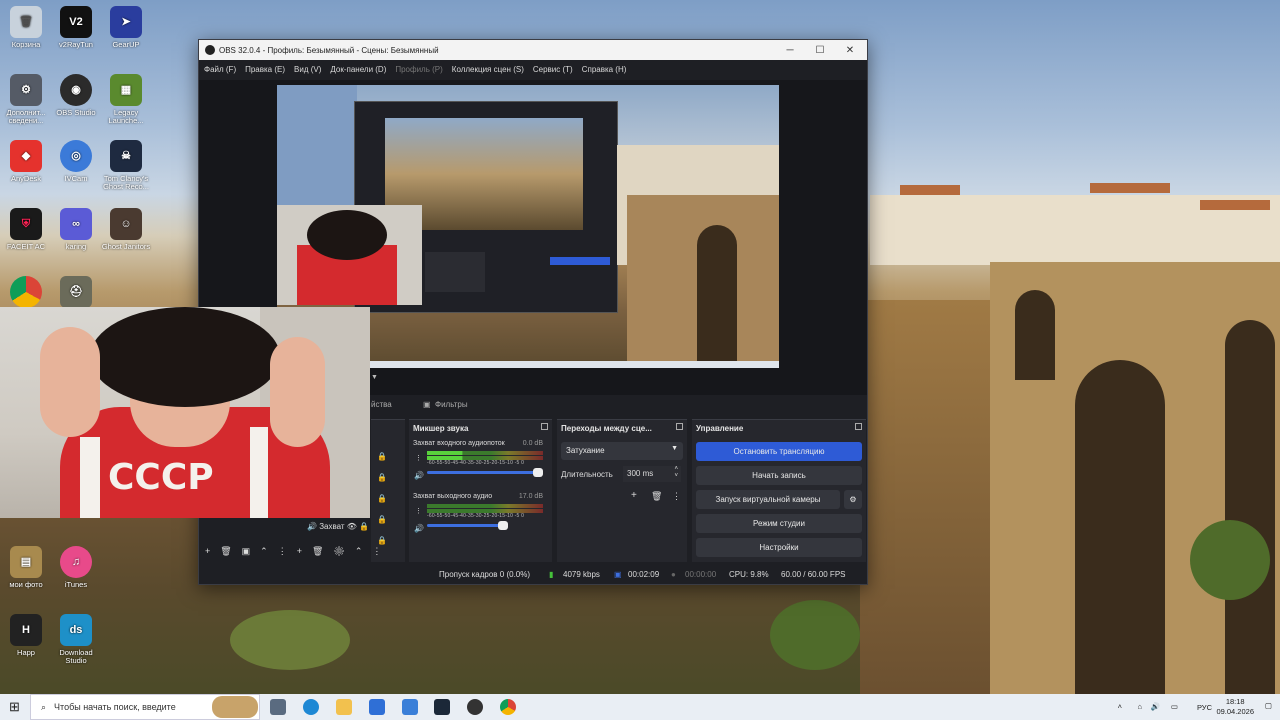 The width and height of the screenshot is (1280, 720). I want to click on task-view-icon, so click(278, 707).